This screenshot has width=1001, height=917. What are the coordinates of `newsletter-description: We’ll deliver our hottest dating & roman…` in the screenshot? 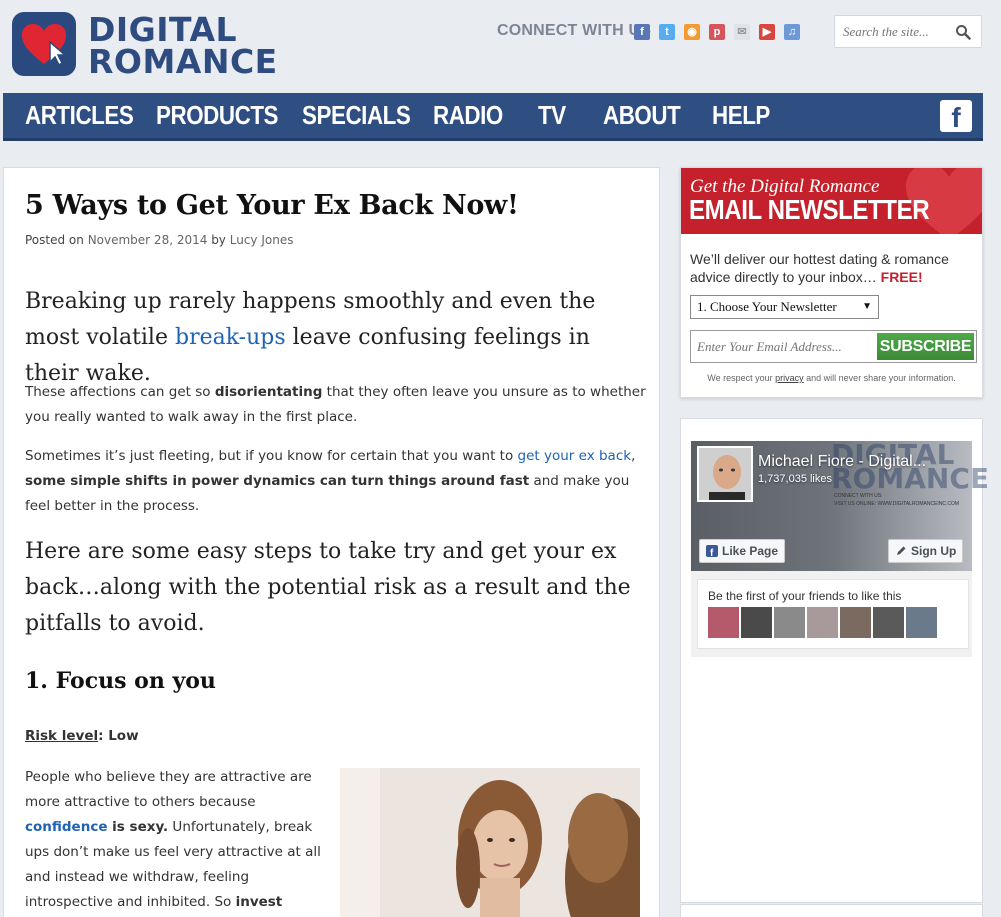 It's located at (832, 268).